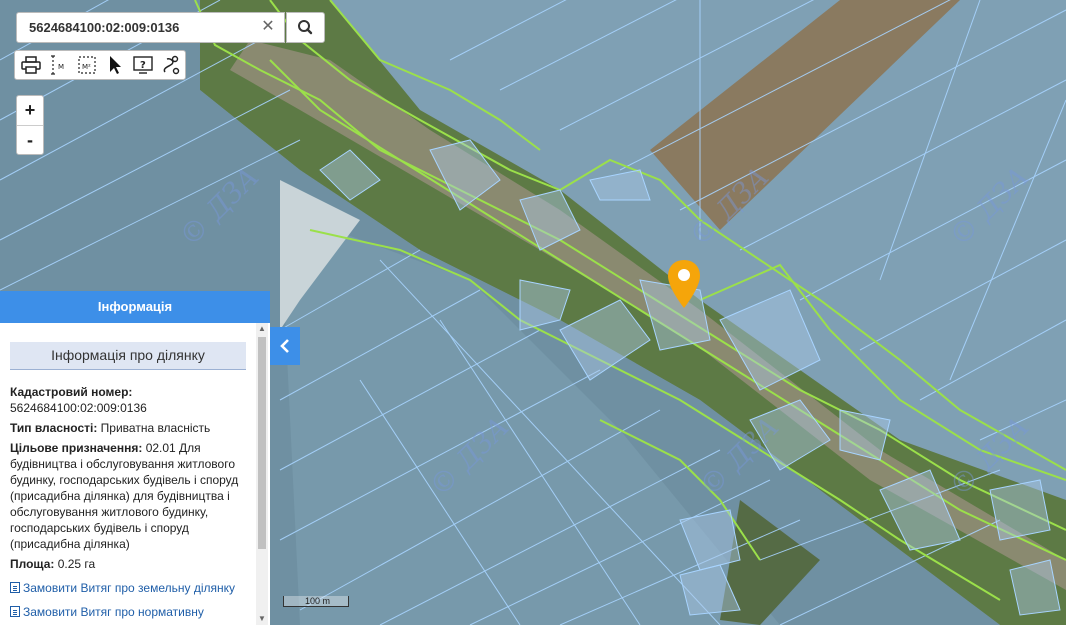 The height and width of the screenshot is (625, 1066). I want to click on ownership-row: Тип власності: Приватна власність, so click(128, 428).